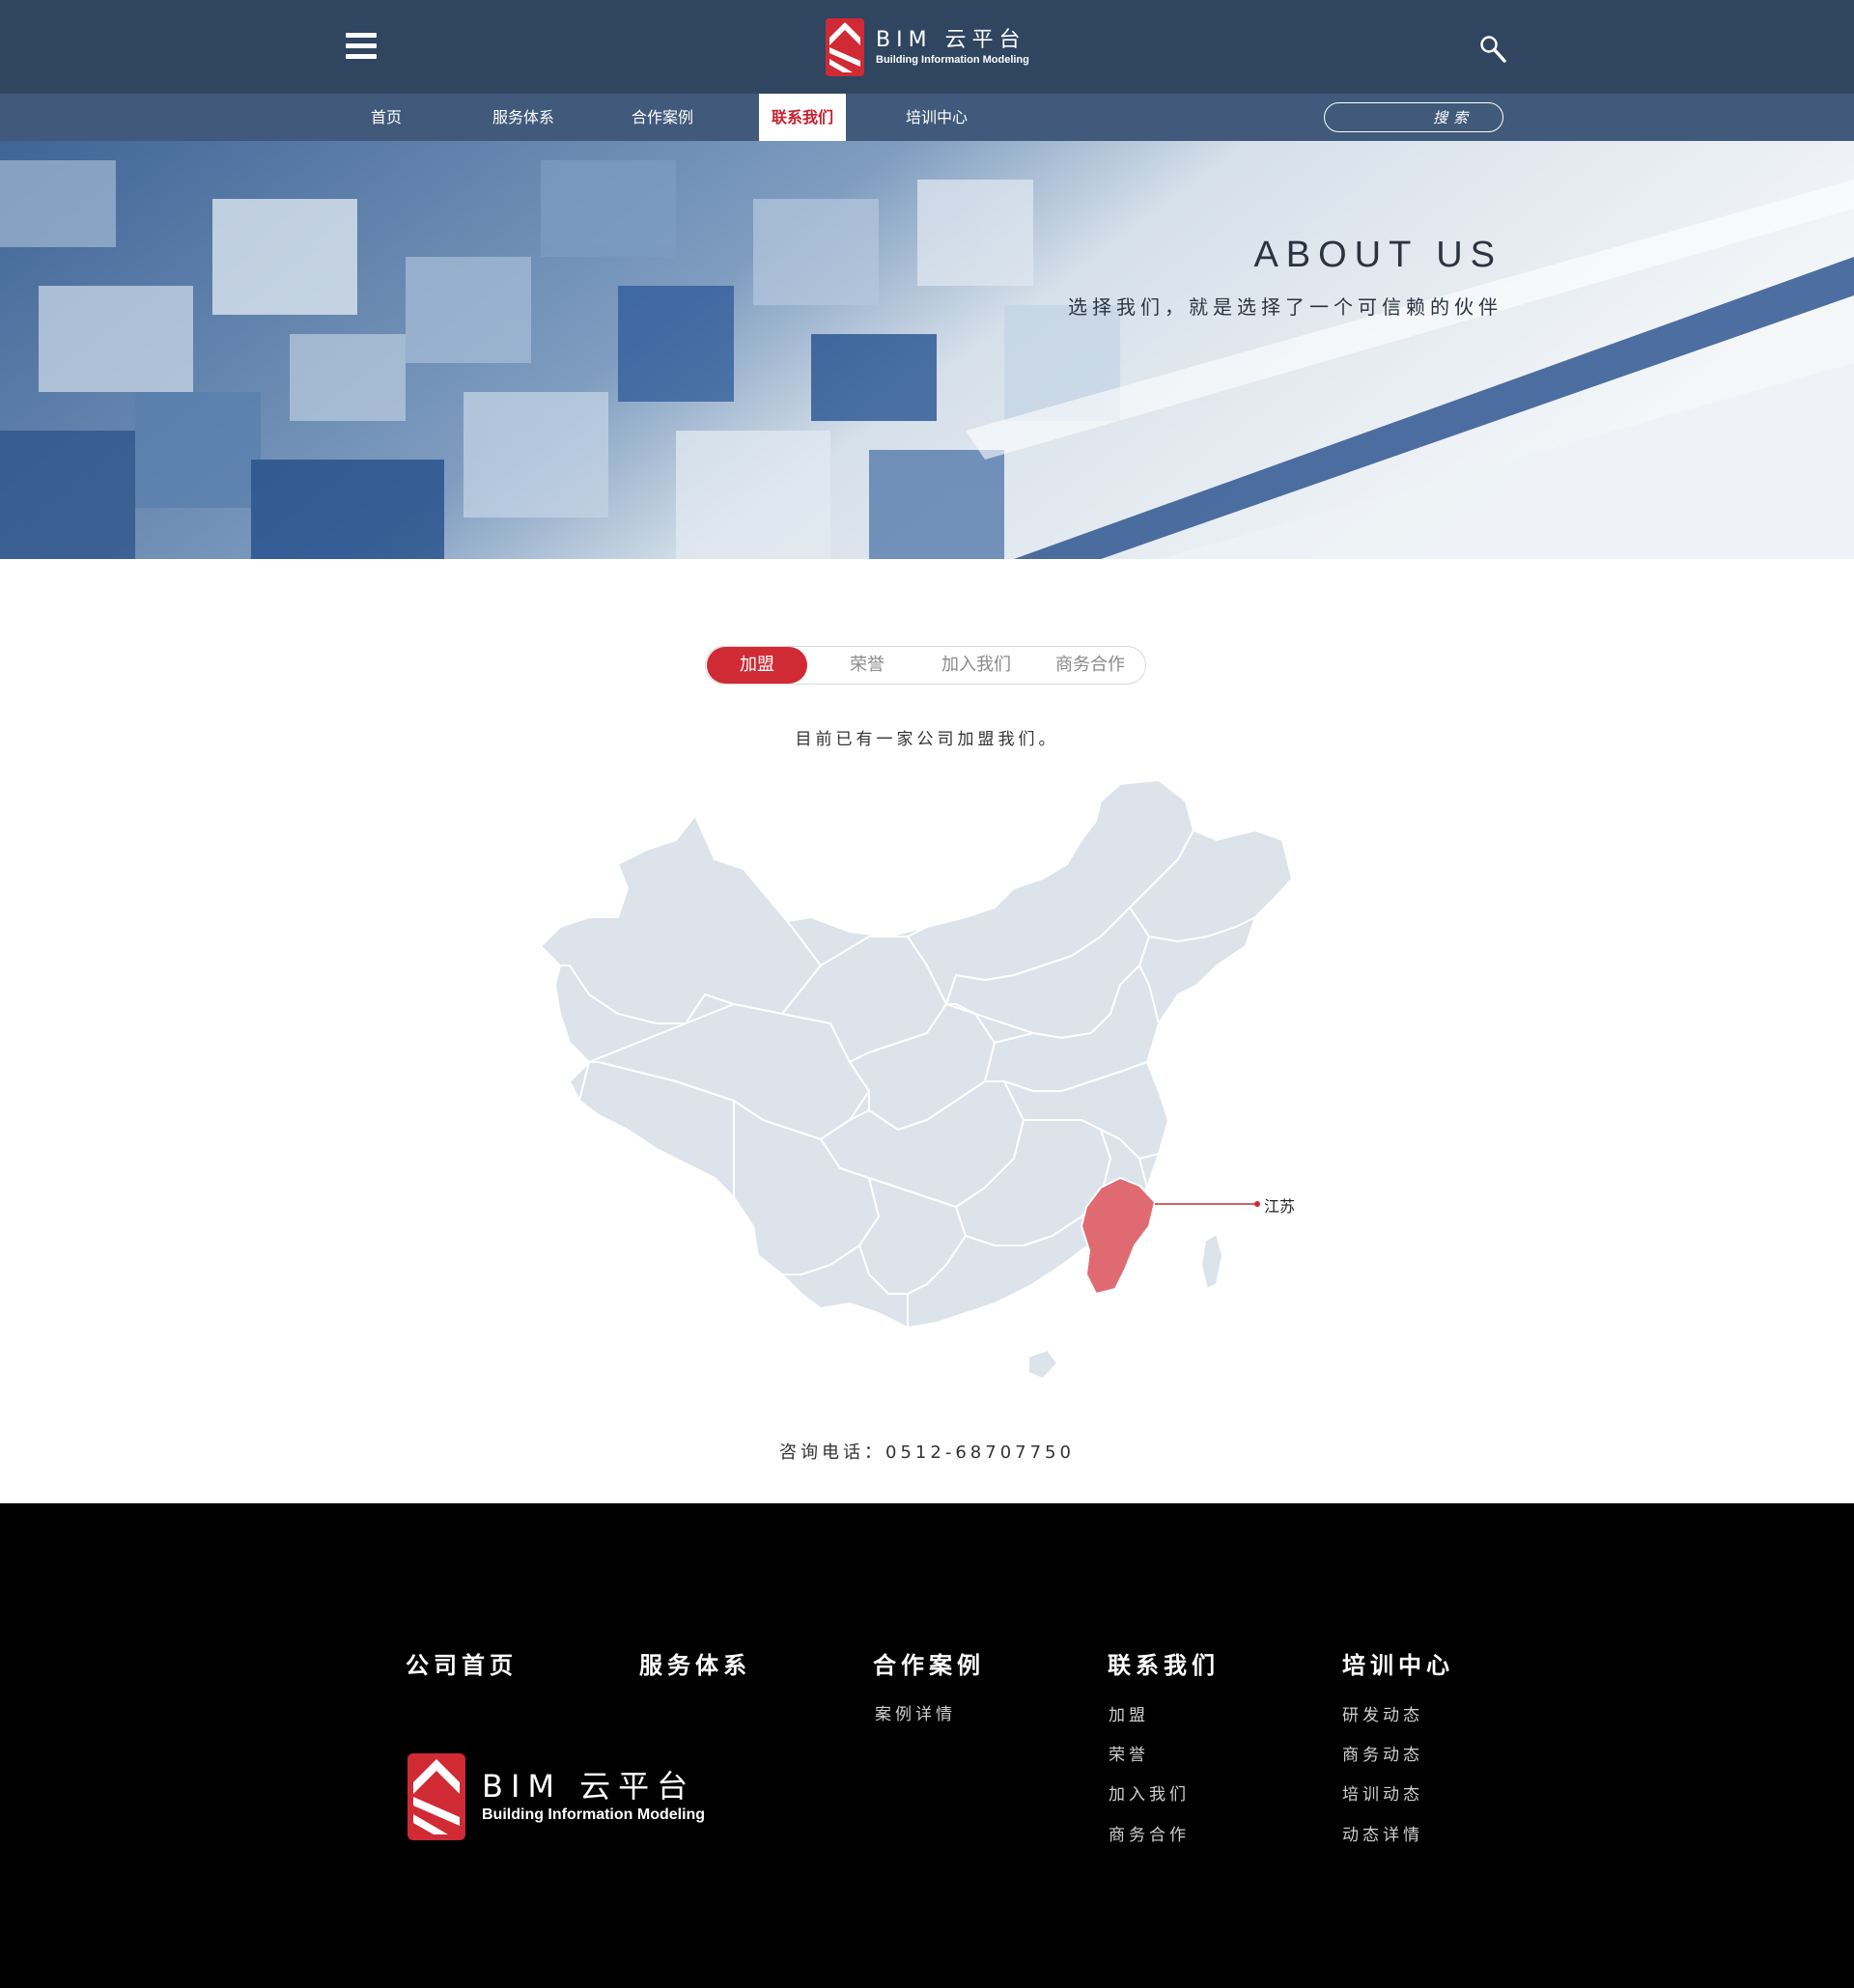 The width and height of the screenshot is (1854, 1988). I want to click on footer-link-case-details: 案例详情, so click(915, 1712).